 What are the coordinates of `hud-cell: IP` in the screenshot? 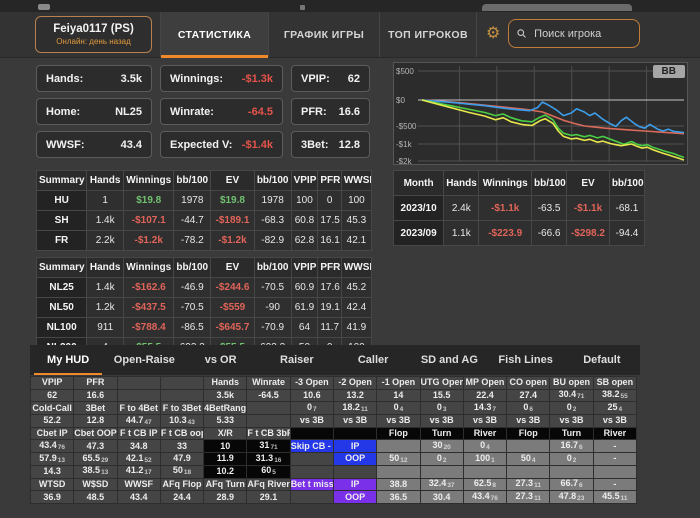 It's located at (355, 484).